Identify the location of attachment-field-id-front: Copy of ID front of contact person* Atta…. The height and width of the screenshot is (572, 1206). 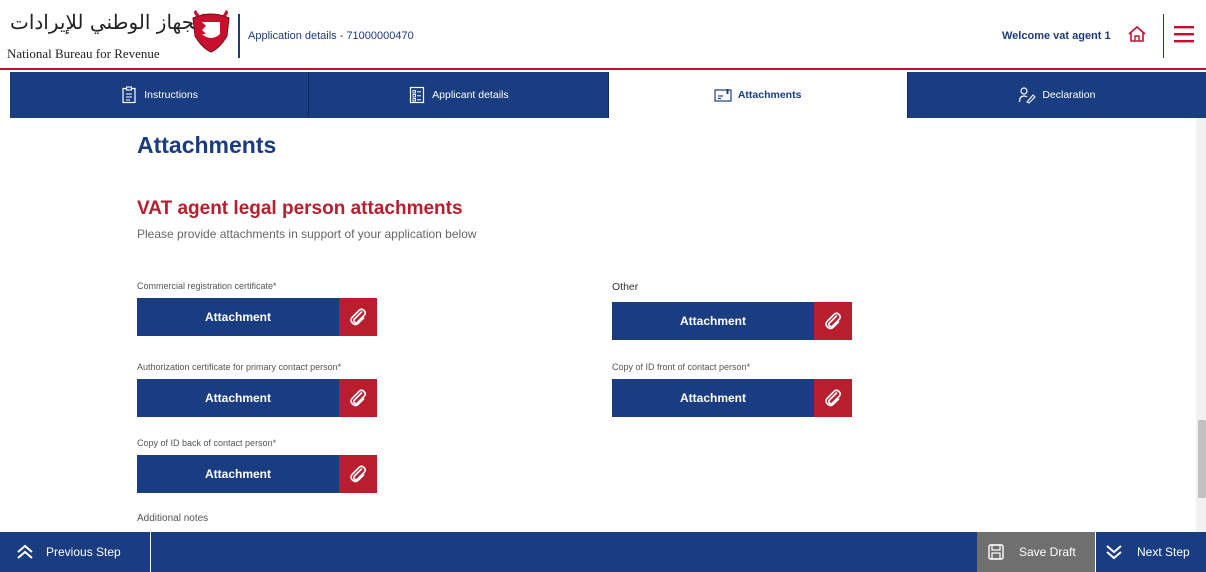
(732, 389).